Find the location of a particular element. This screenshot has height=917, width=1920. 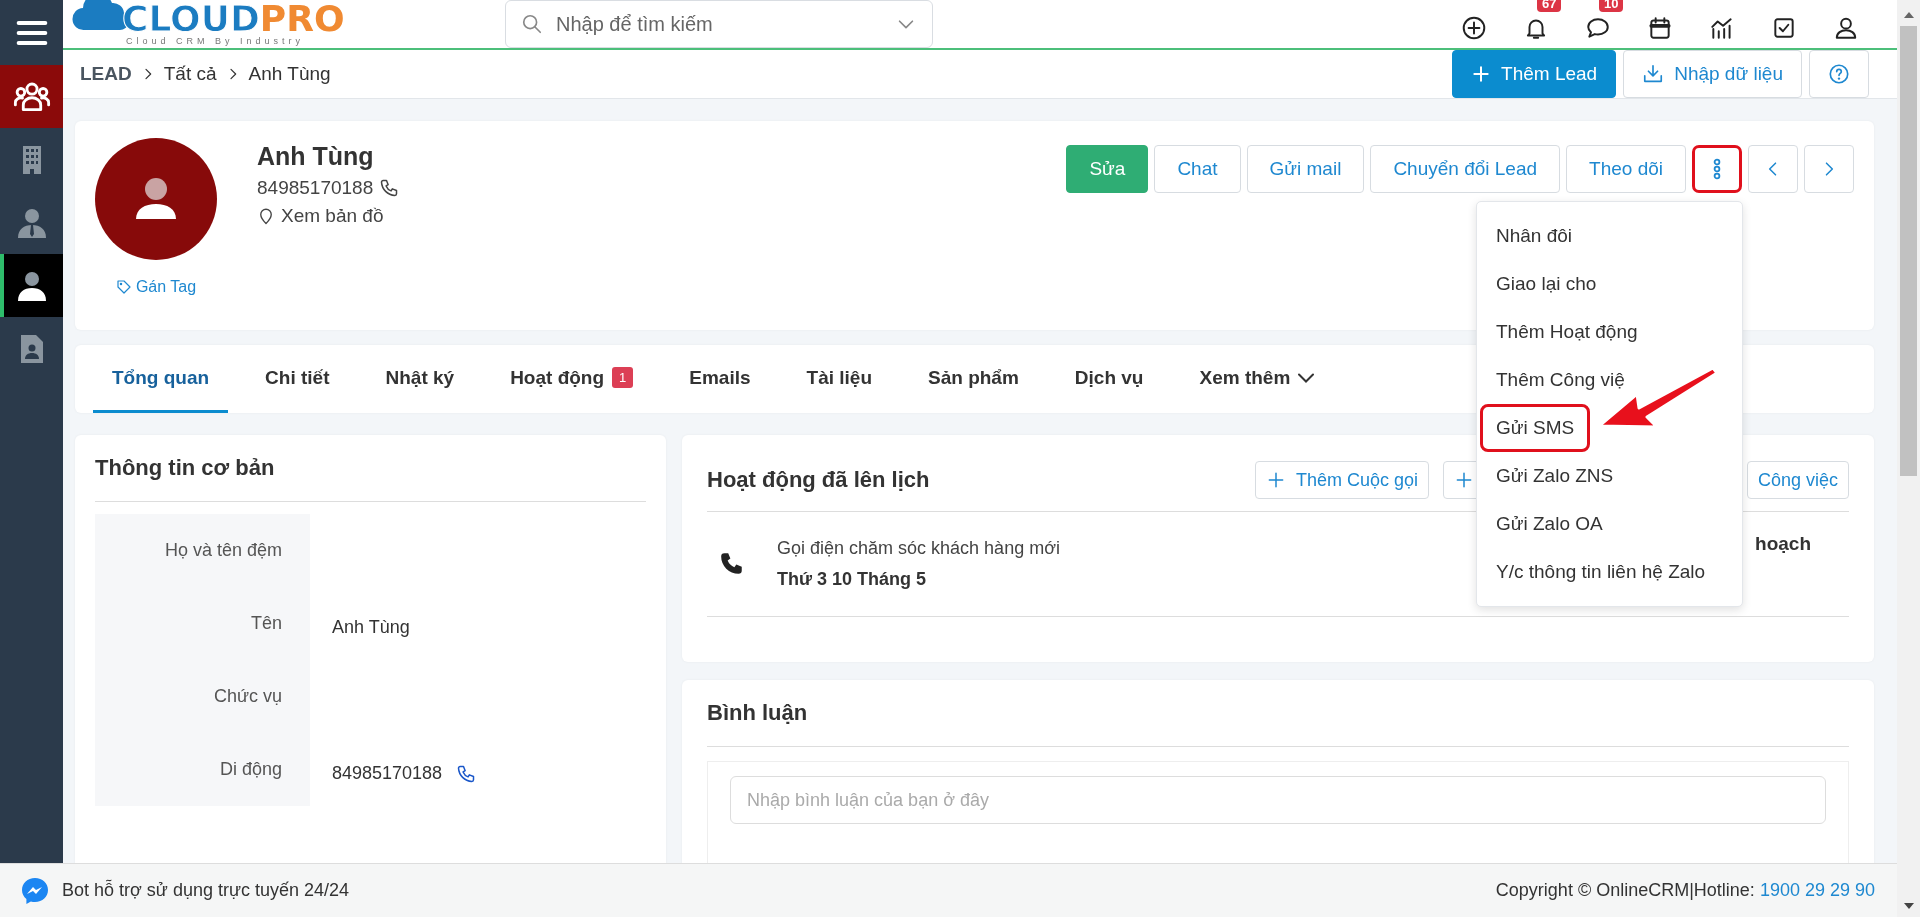

search-field: Nhập để tìm kiếm is located at coordinates (719, 24).